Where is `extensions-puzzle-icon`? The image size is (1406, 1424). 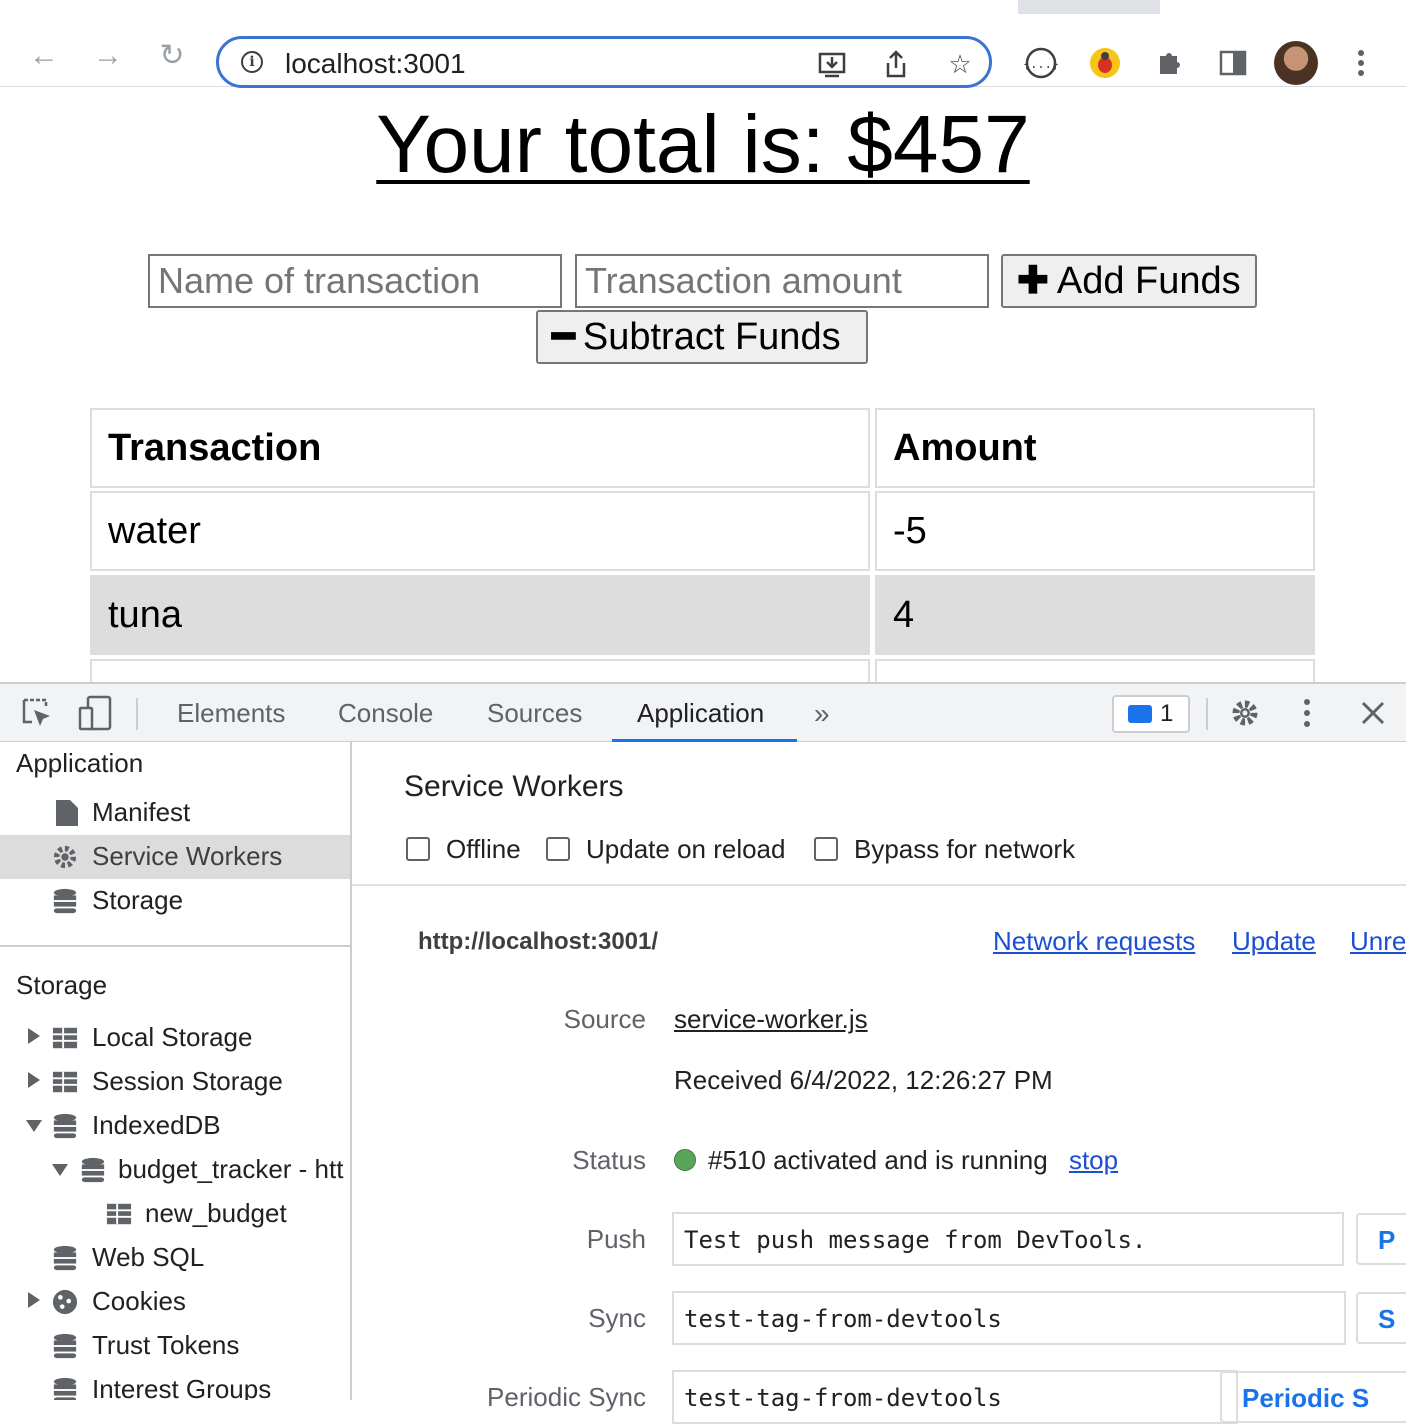 extensions-puzzle-icon is located at coordinates (1169, 63).